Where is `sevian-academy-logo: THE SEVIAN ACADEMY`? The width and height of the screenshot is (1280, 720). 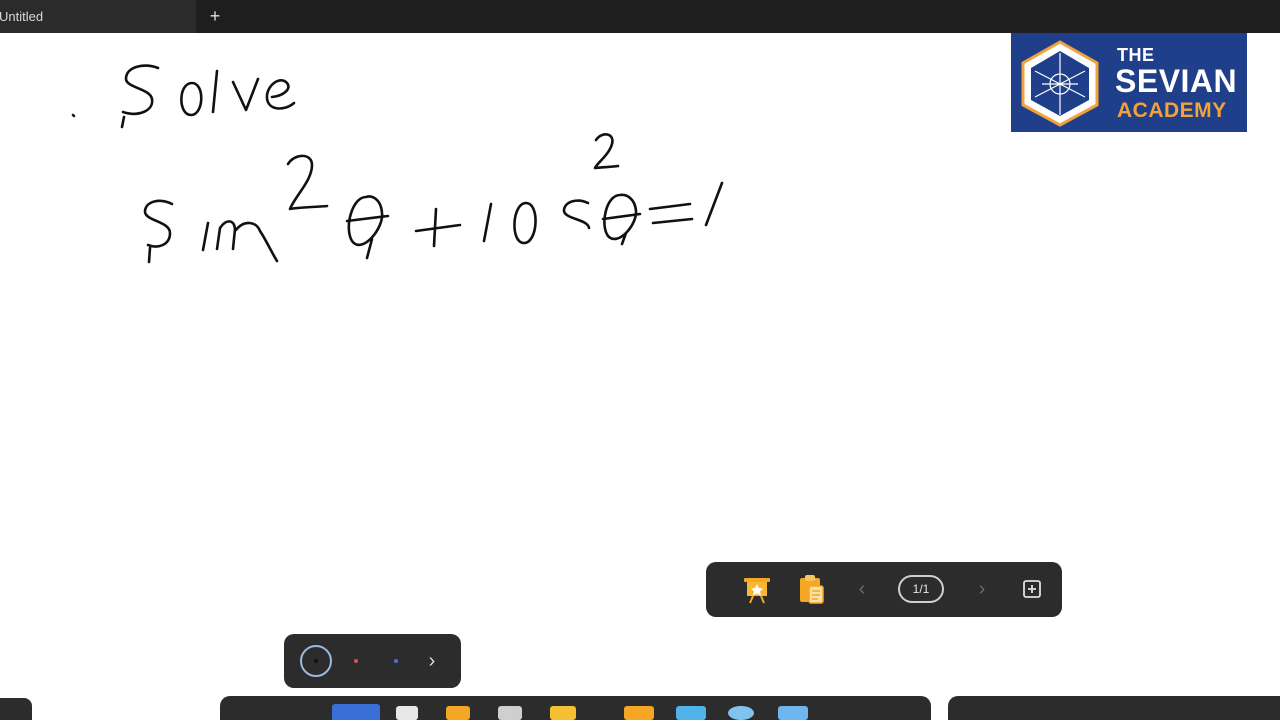
sevian-academy-logo: THE SEVIAN ACADEMY is located at coordinates (1129, 82).